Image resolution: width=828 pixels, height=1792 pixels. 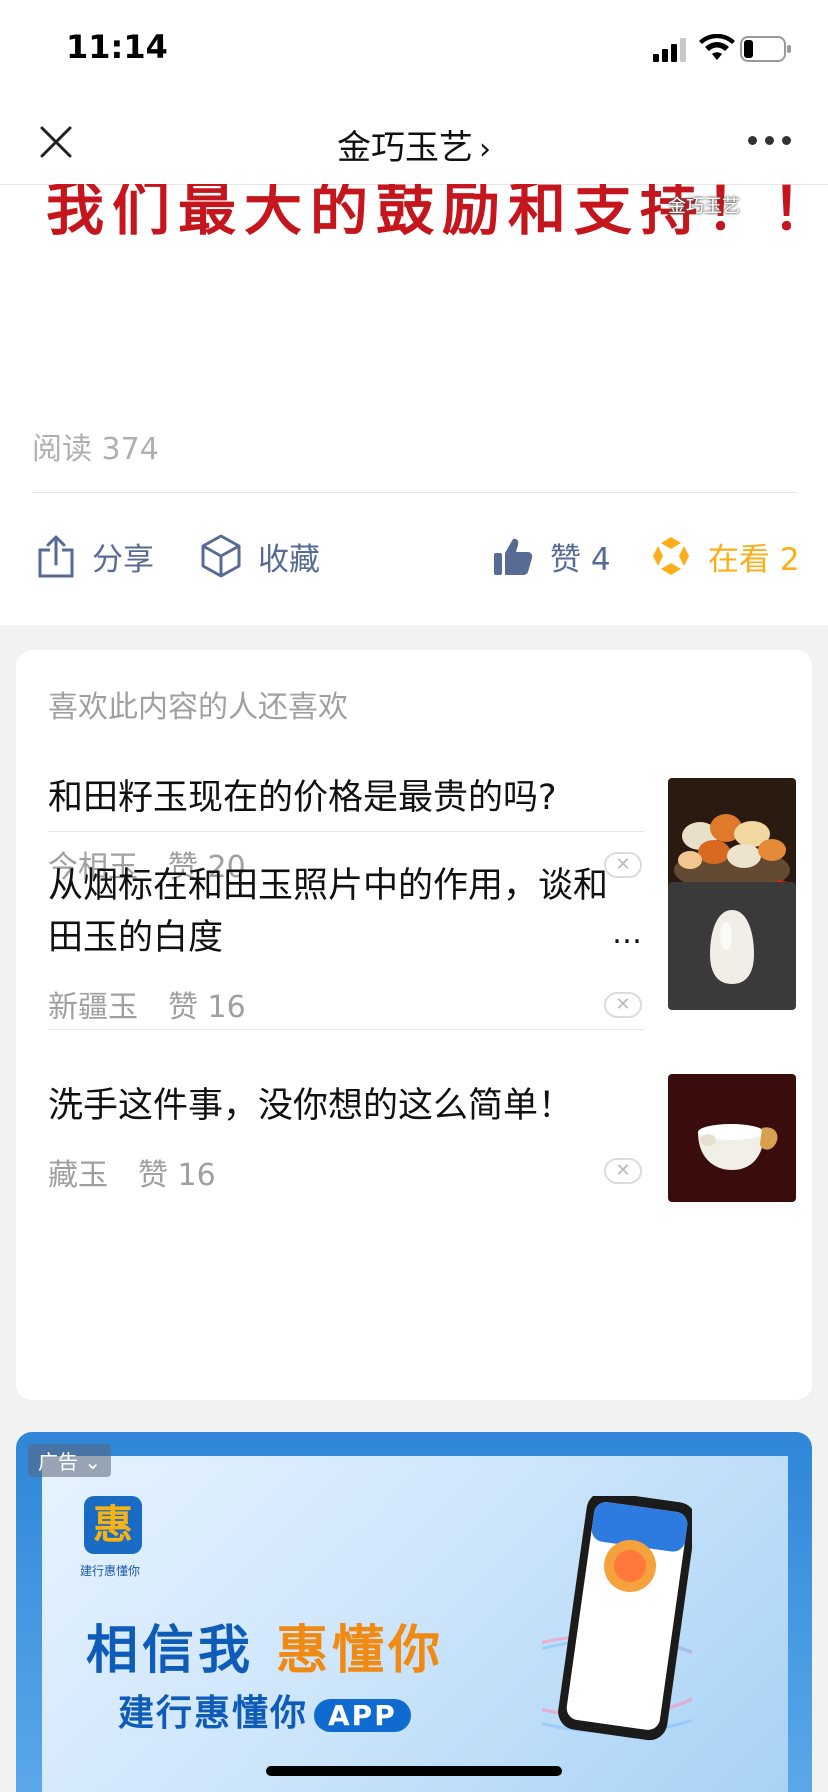 What do you see at coordinates (772, 143) in the screenshot?
I see `more-options-icon` at bounding box center [772, 143].